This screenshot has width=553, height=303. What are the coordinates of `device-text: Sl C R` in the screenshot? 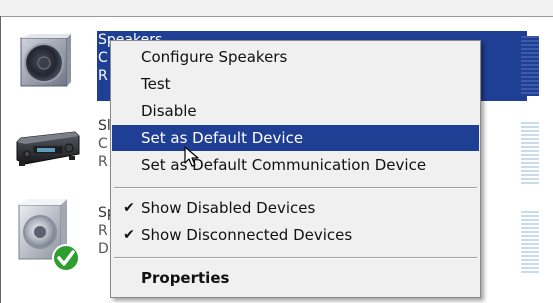 It's located at (104, 144).